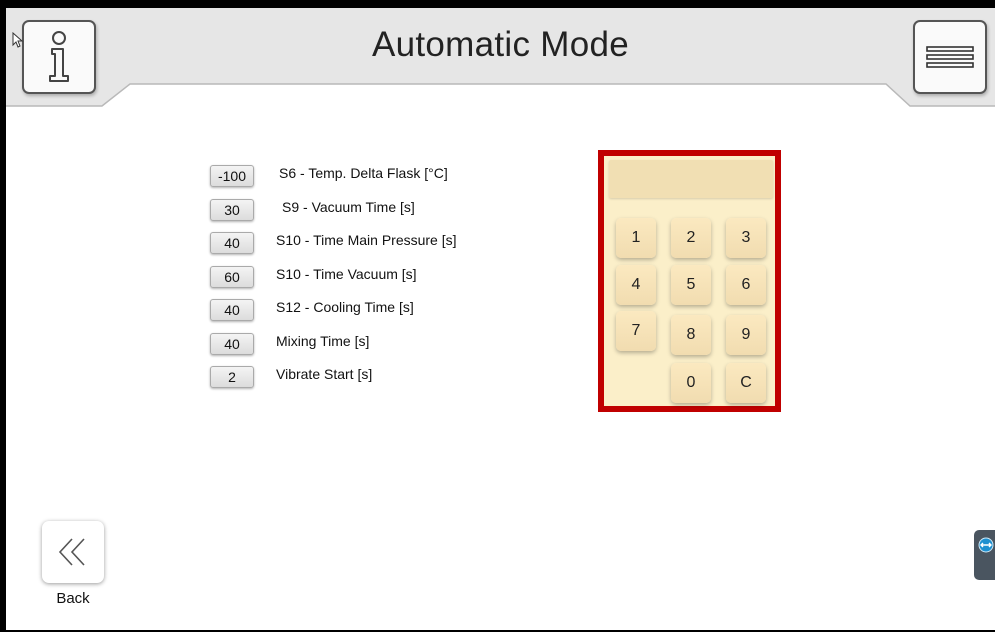 The image size is (995, 632). What do you see at coordinates (232, 310) in the screenshot?
I see `cooling-time-value: 40` at bounding box center [232, 310].